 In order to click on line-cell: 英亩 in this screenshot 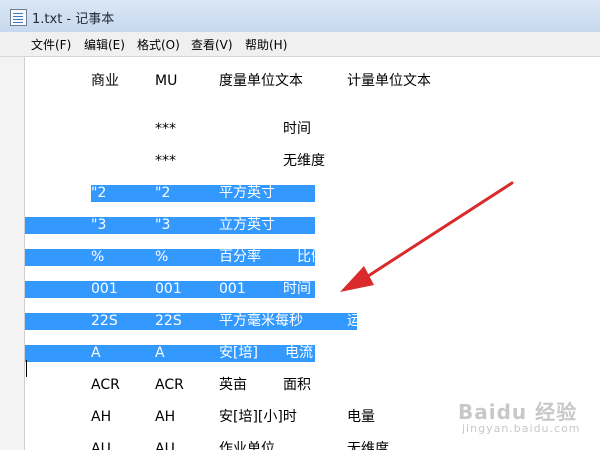, I will do `click(233, 385)`.